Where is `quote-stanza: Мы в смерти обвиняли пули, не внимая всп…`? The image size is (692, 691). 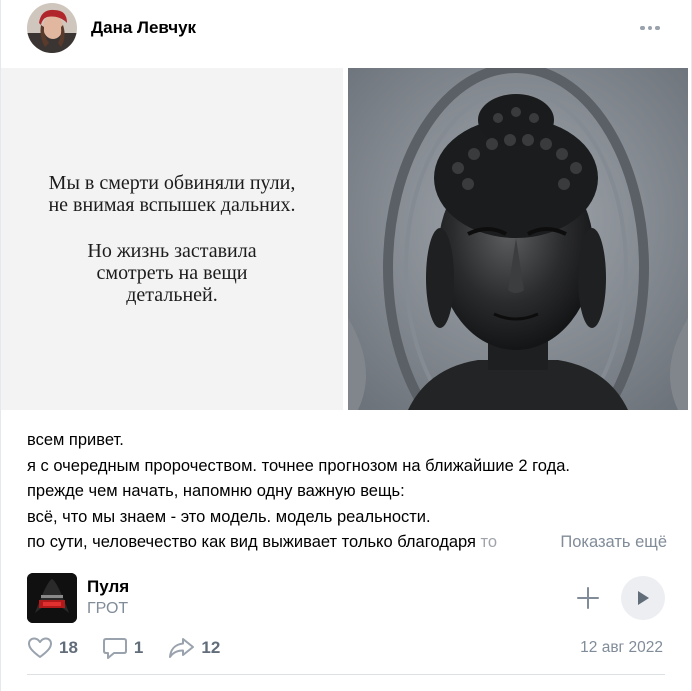 quote-stanza: Мы в смерти обвиняли пули, не внимая всп… is located at coordinates (171, 194).